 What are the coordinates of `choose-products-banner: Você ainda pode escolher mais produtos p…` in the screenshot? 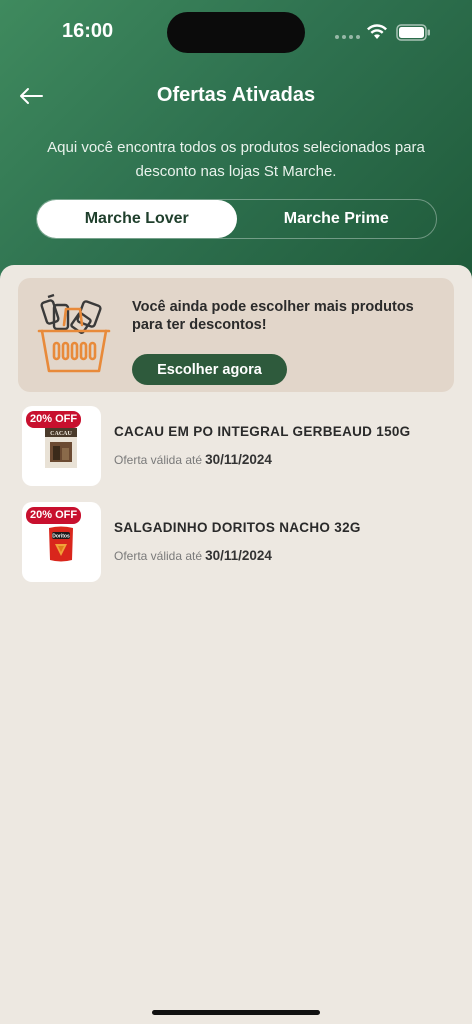 It's located at (236, 335).